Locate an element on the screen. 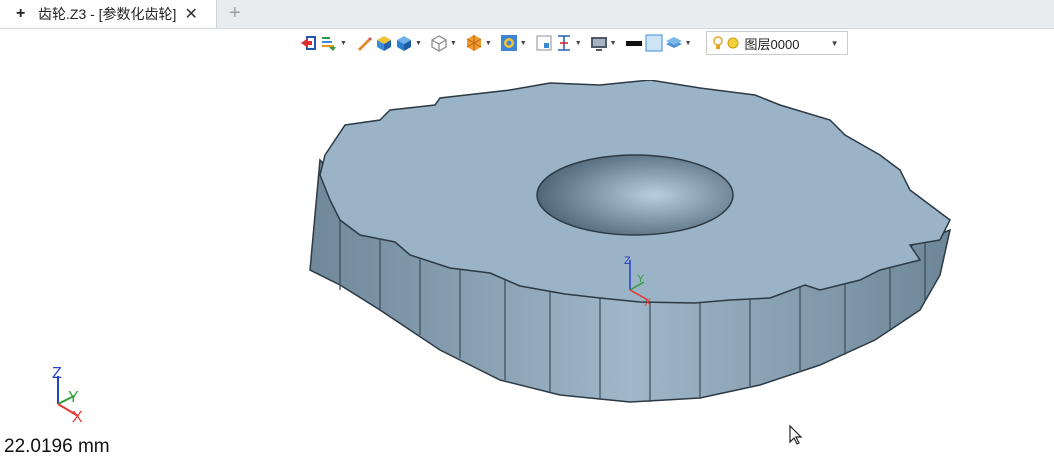 The width and height of the screenshot is (1054, 458). dimension-button: ▼ is located at coordinates (571, 43).